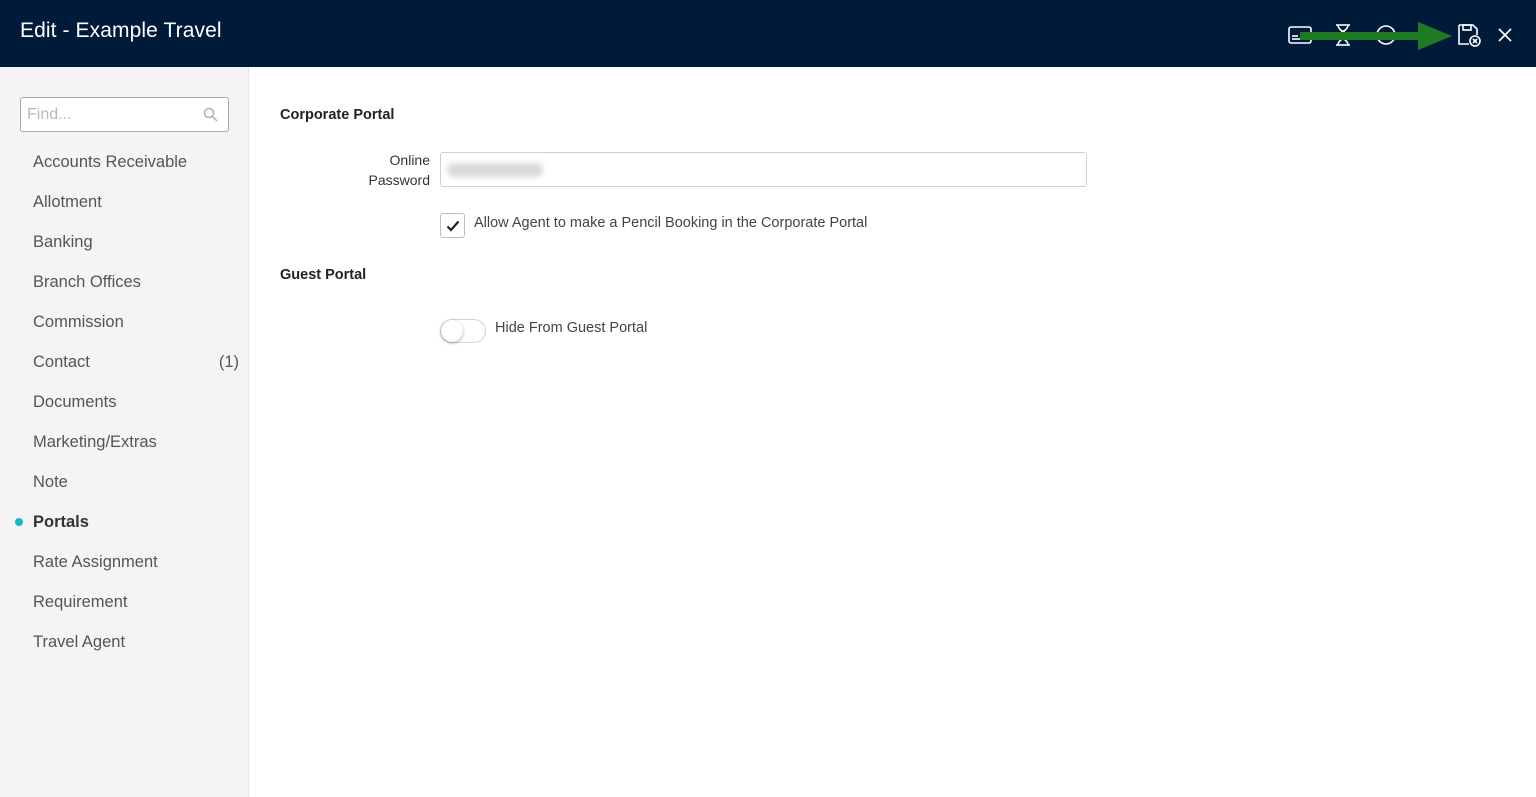 The width and height of the screenshot is (1536, 797). I want to click on hide-from-guest-portal-label: Hide From Guest Portal, so click(571, 328).